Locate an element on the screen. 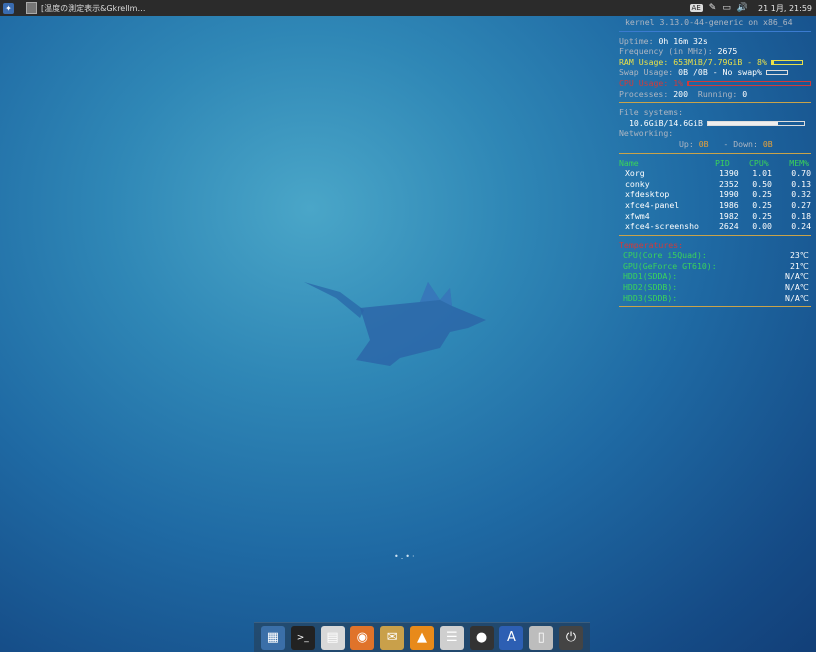  temperatures-title: Temperatures: is located at coordinates (651, 244).